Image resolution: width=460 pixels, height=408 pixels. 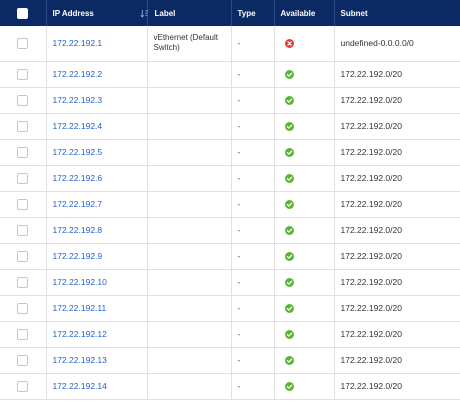 I want to click on ip-address-link: 172.22.192.9, so click(x=78, y=256).